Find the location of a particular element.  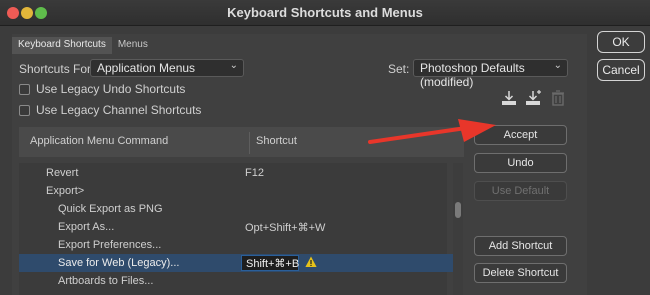

title-bar: Keyboard Shortcuts and Menus is located at coordinates (325, 13).